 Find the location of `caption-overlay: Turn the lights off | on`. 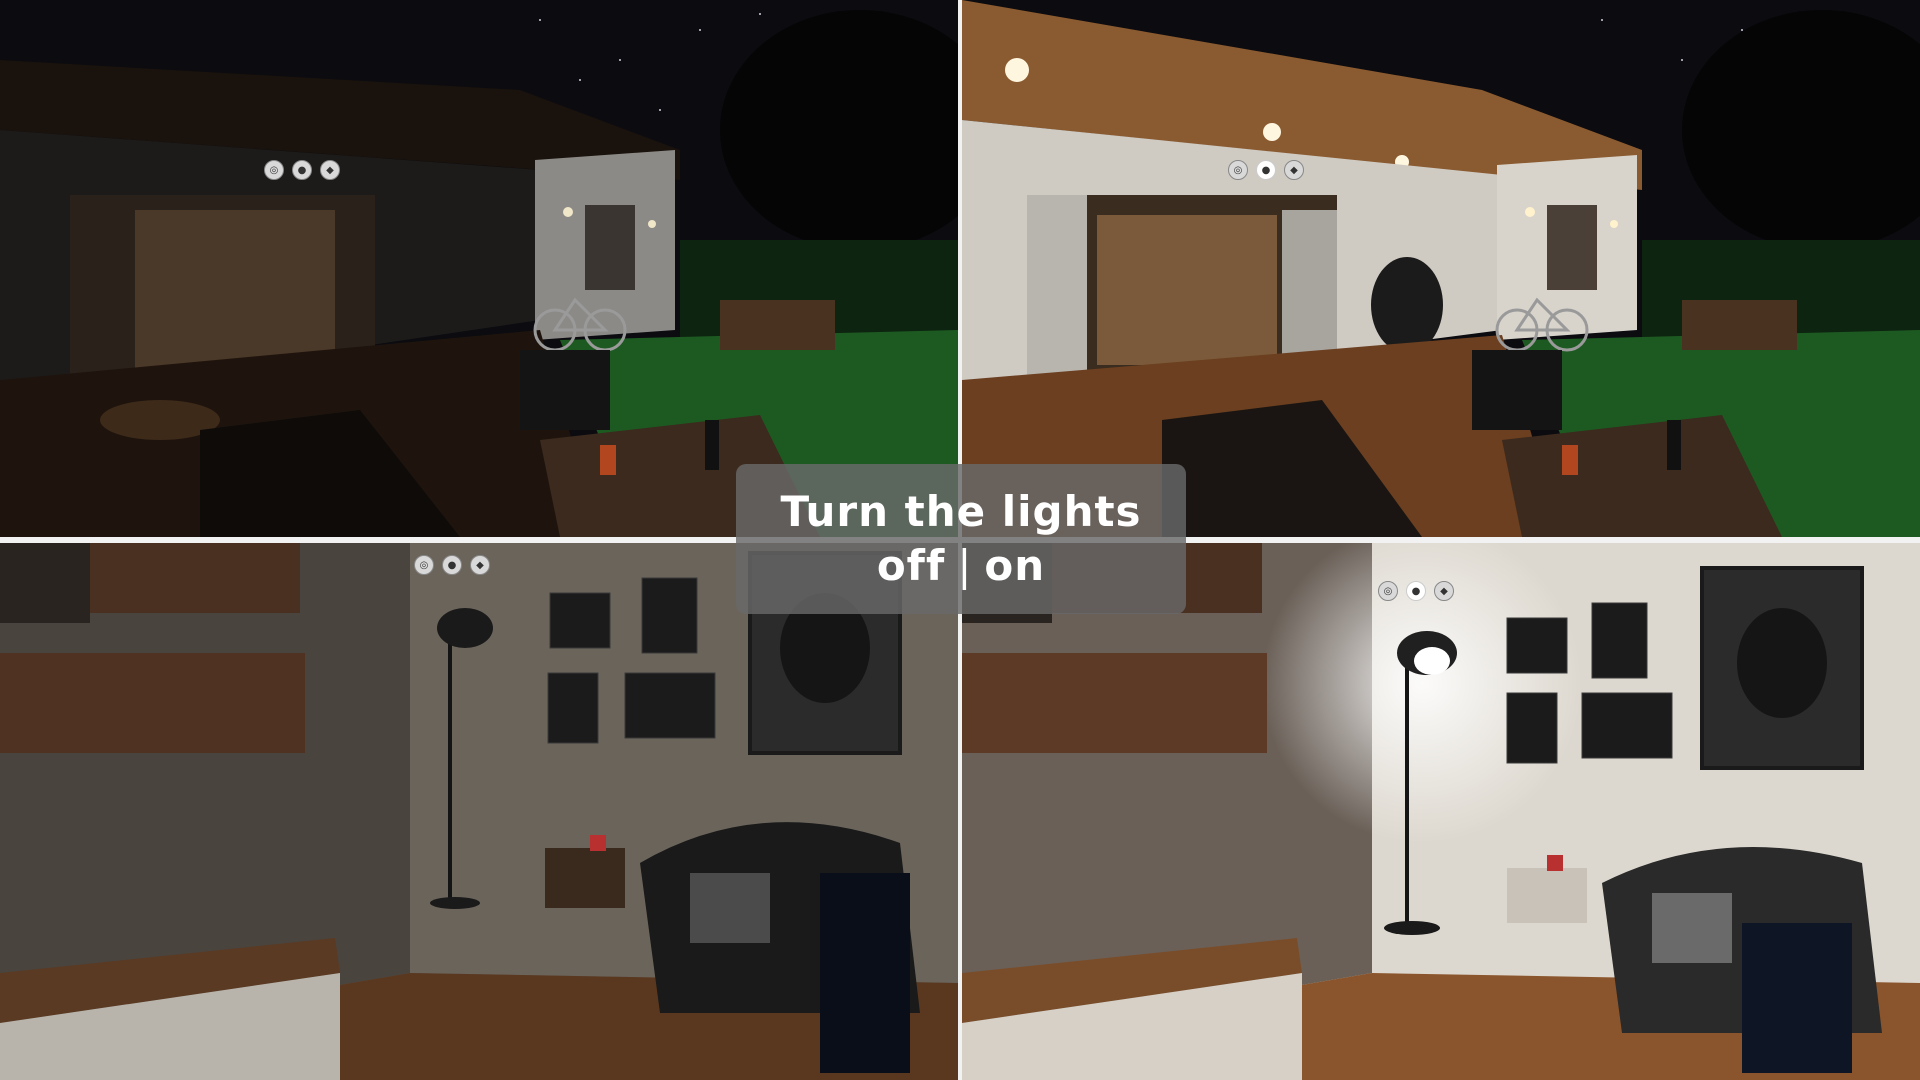

caption-overlay: Turn the lights off | on is located at coordinates (961, 539).